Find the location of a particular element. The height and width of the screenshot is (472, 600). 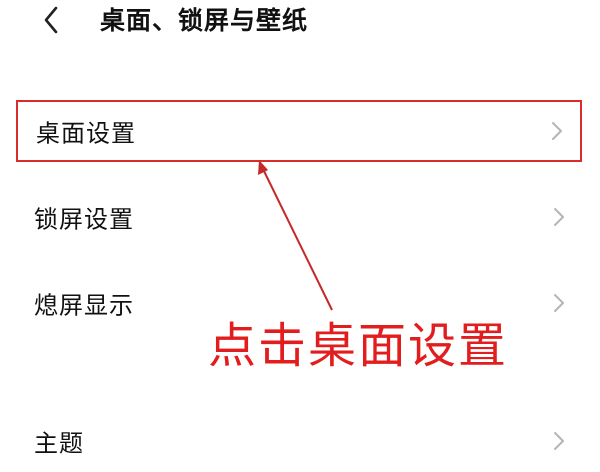

settings-item-label: 主题 is located at coordinates (59, 443).